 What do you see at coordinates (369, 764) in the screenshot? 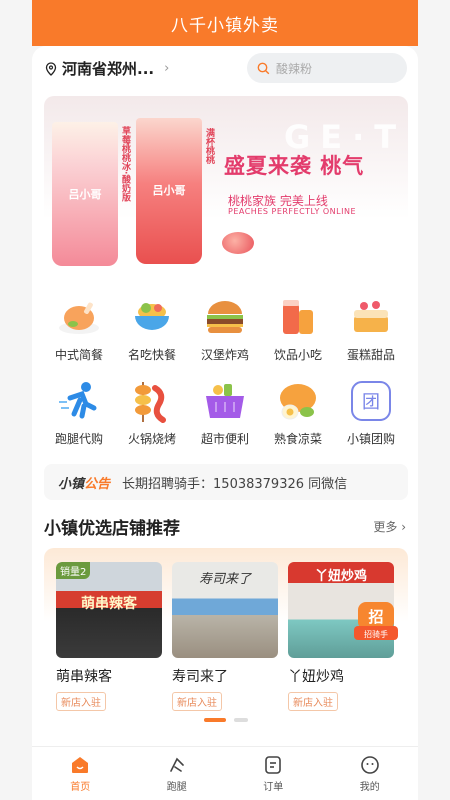
I see `profile-icon` at bounding box center [369, 764].